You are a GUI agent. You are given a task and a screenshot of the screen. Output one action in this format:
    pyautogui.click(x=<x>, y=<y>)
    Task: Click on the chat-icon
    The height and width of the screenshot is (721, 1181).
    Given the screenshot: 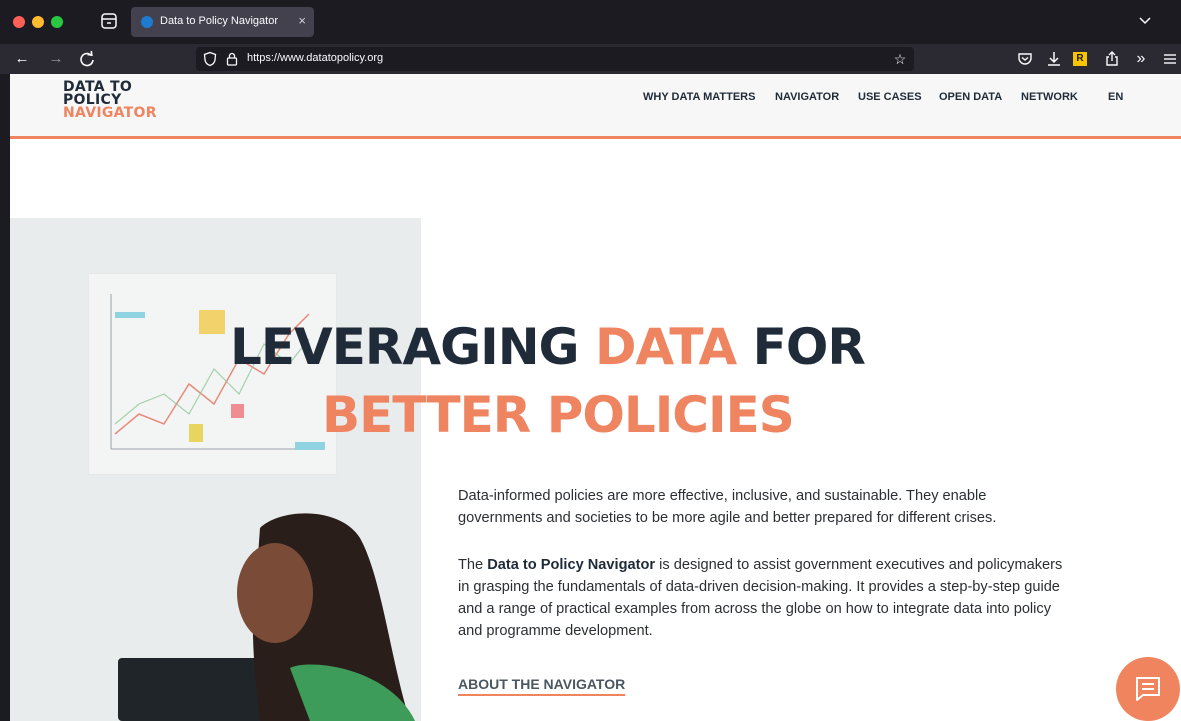 What is the action you would take?
    pyautogui.click(x=1148, y=689)
    